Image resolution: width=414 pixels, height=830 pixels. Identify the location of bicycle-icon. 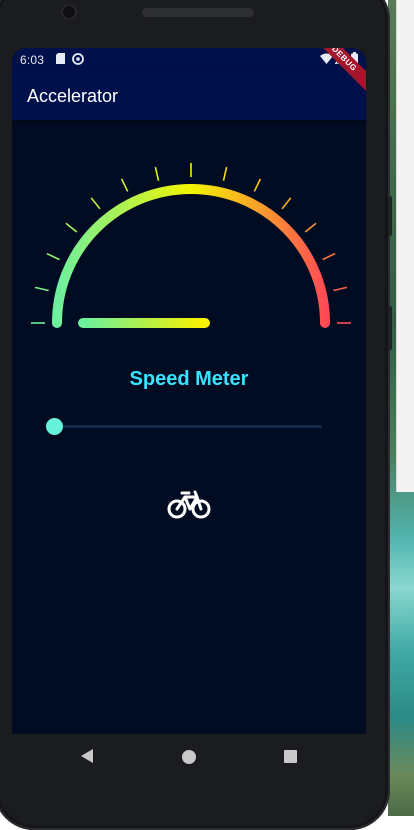
(189, 504).